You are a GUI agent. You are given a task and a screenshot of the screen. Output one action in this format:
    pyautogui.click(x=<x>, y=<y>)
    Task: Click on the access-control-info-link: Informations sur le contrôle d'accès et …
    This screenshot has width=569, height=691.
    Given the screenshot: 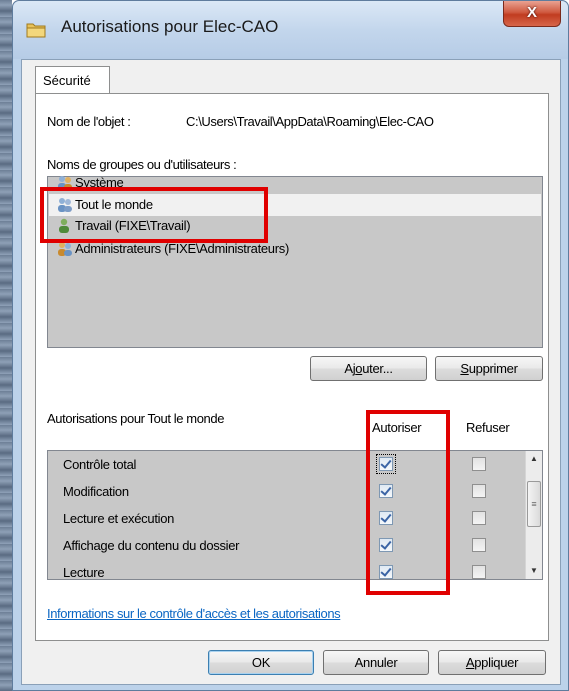 What is the action you would take?
    pyautogui.click(x=194, y=613)
    